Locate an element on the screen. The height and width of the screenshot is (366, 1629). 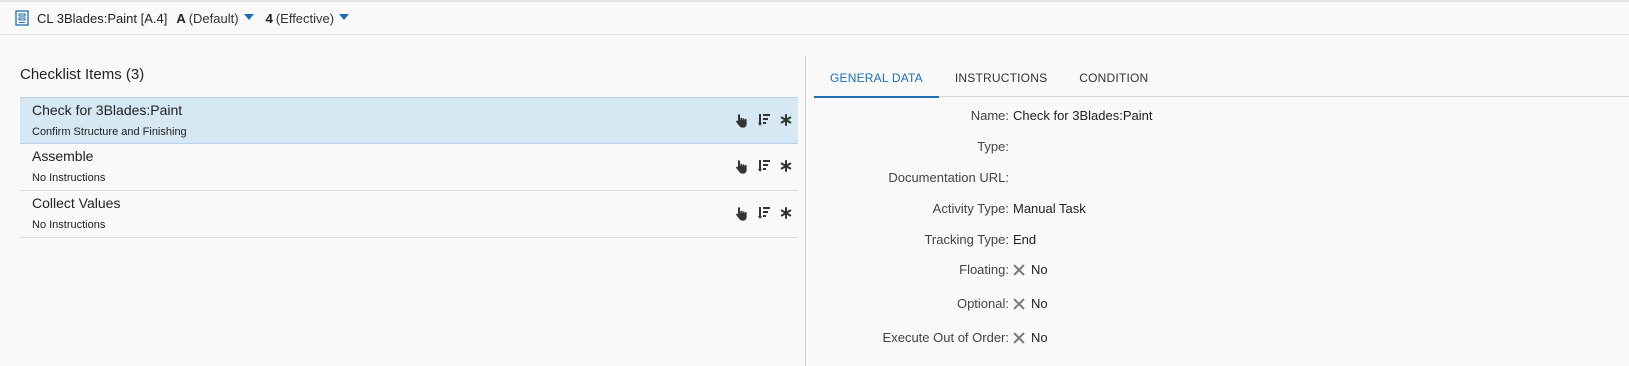
iteration-number: 4 is located at coordinates (269, 18).